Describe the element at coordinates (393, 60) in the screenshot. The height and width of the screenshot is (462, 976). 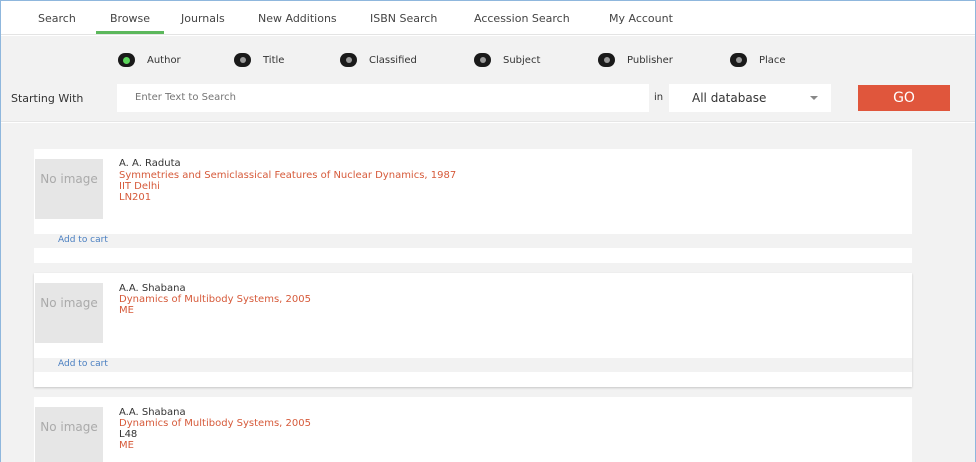
I see `radio-label: Classified` at that location.